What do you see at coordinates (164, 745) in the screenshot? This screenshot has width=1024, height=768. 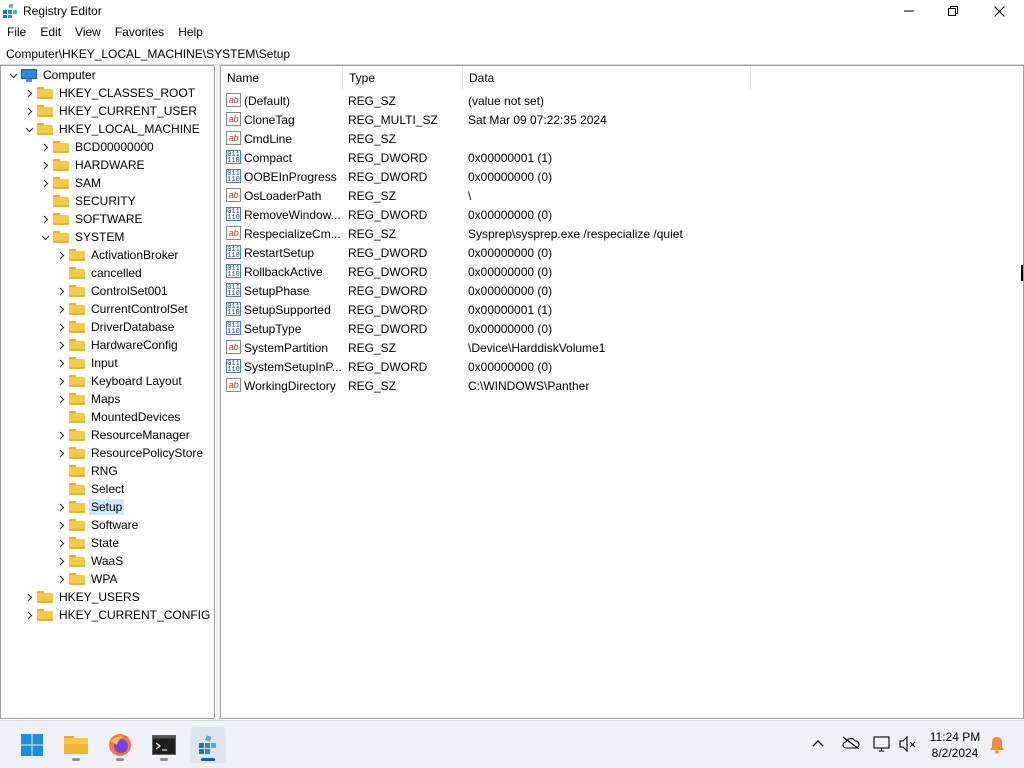 I see `taskbar-terminal` at bounding box center [164, 745].